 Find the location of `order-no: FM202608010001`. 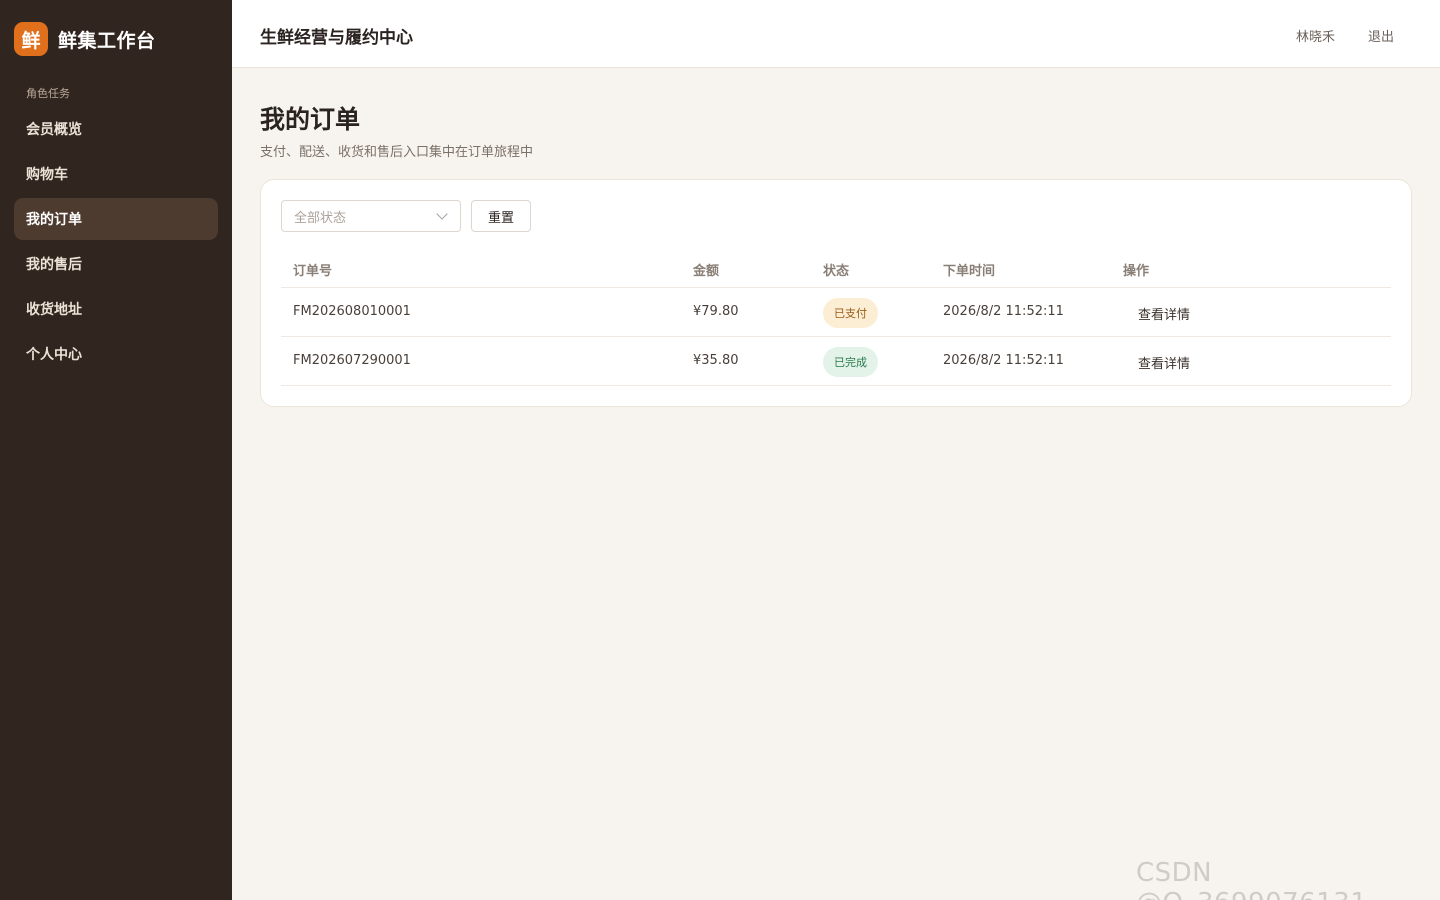

order-no: FM202608010001 is located at coordinates (352, 311).